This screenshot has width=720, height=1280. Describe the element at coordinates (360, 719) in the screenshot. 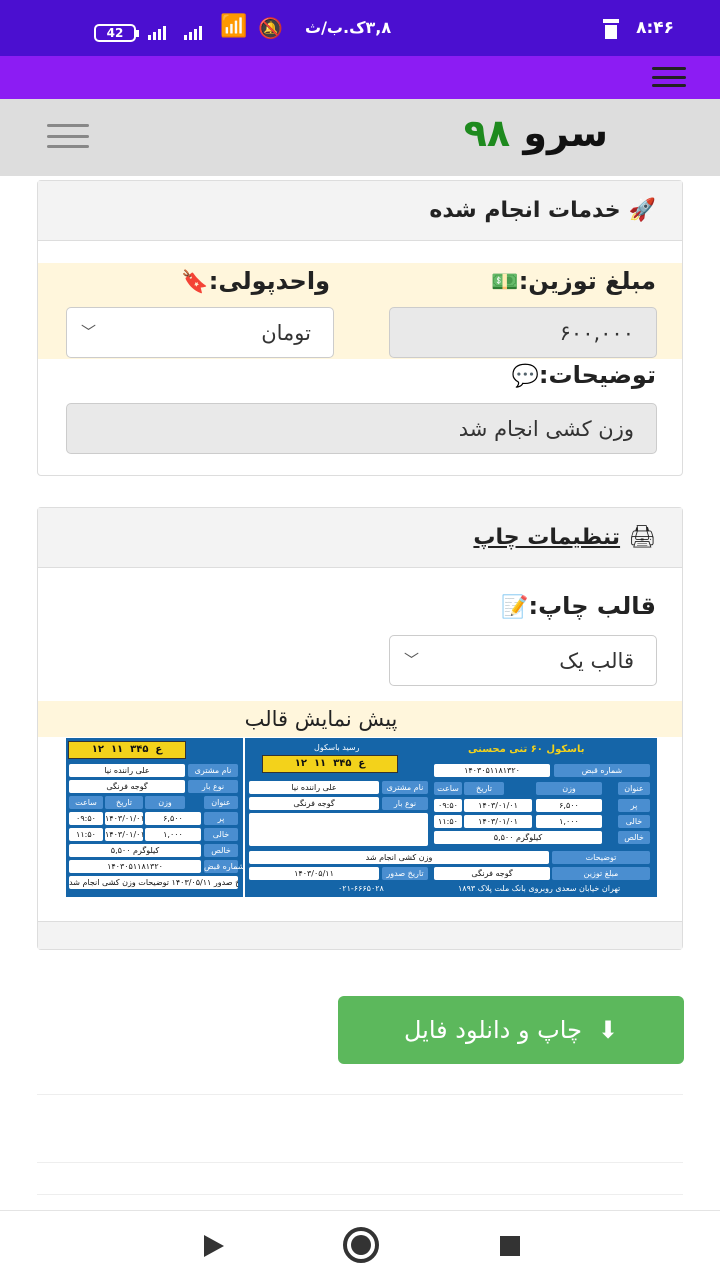

I see `template-preview-label: پیش نمایش قالب` at that location.